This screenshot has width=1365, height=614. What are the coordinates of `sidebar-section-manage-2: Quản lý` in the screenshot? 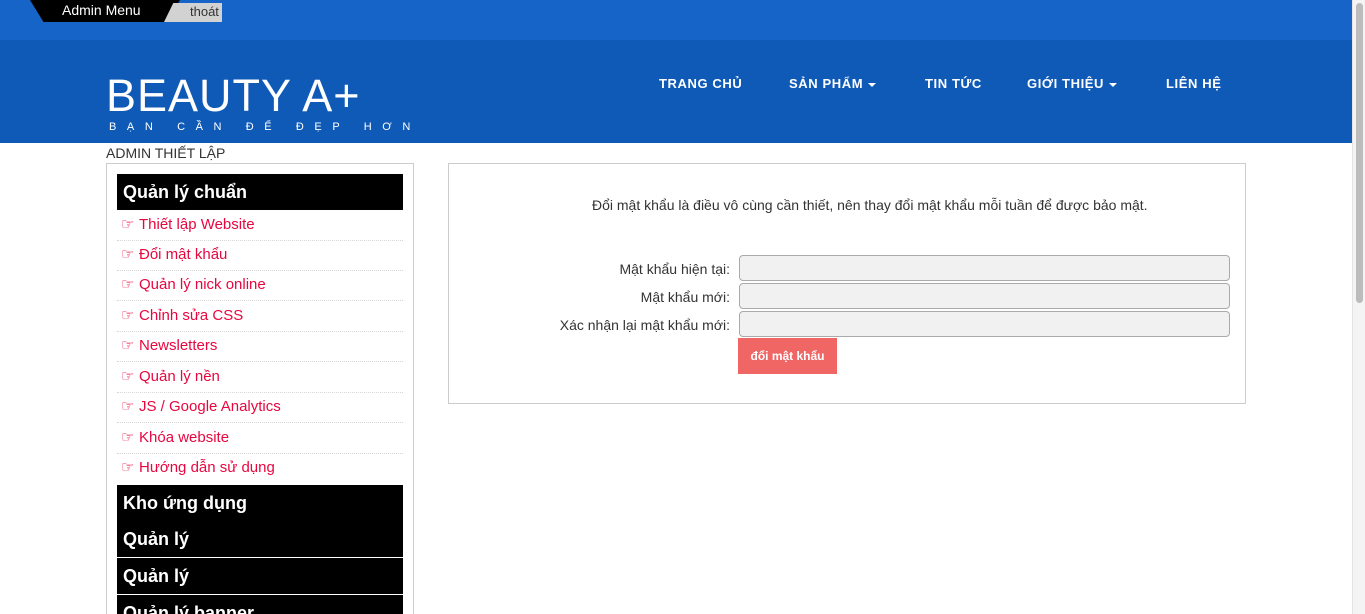 It's located at (260, 576).